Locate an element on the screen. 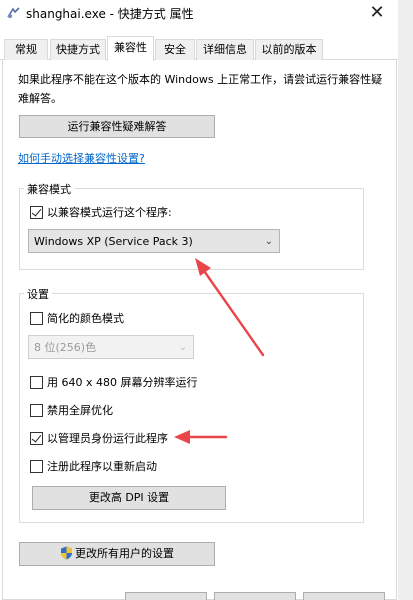  reduced-color-label: 简化的颜色模式 is located at coordinates (85, 318).